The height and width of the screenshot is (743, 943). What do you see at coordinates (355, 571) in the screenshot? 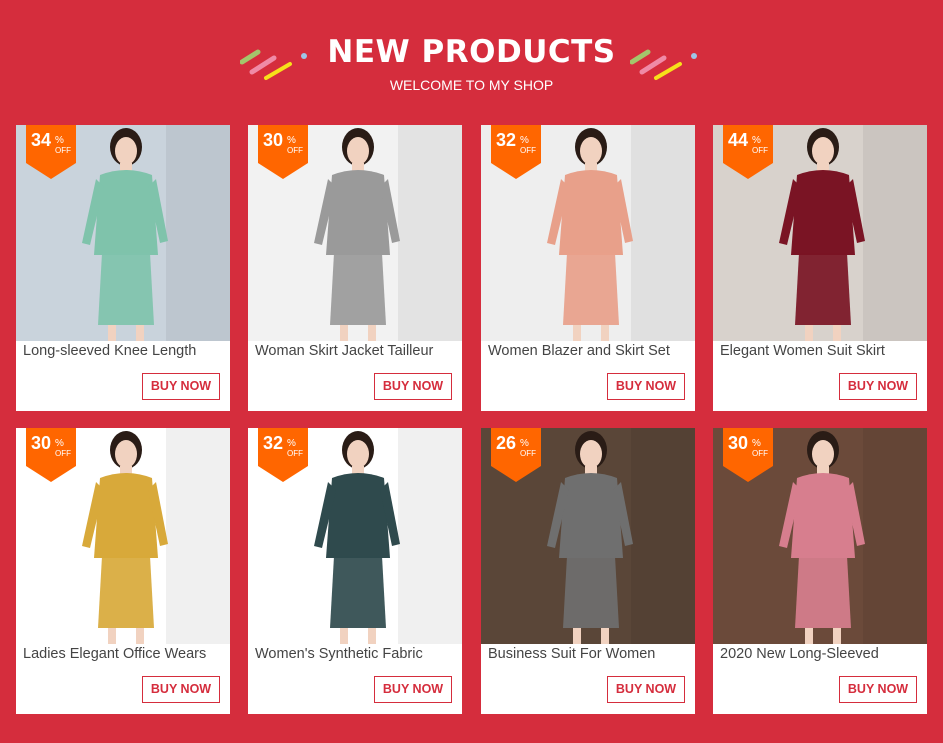
I see `product-card: 32% OFF Women's Synthetic Fabric BUY NOW` at bounding box center [355, 571].